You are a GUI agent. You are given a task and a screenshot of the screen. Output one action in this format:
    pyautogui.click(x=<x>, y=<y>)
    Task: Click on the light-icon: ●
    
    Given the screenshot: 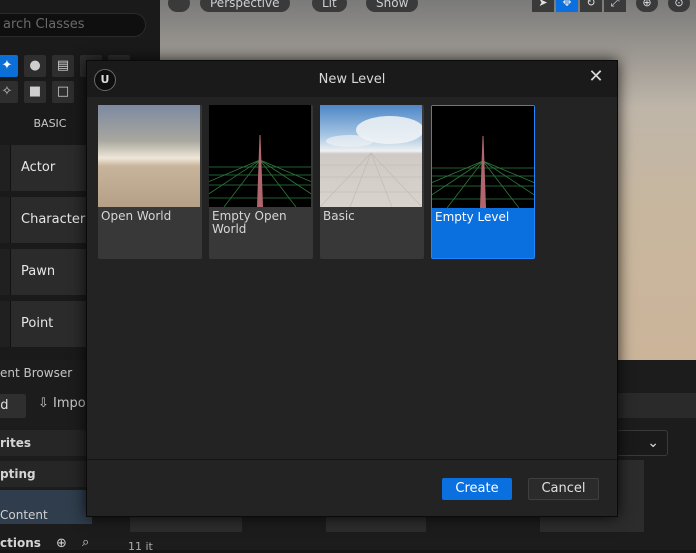 What is the action you would take?
    pyautogui.click(x=35, y=66)
    